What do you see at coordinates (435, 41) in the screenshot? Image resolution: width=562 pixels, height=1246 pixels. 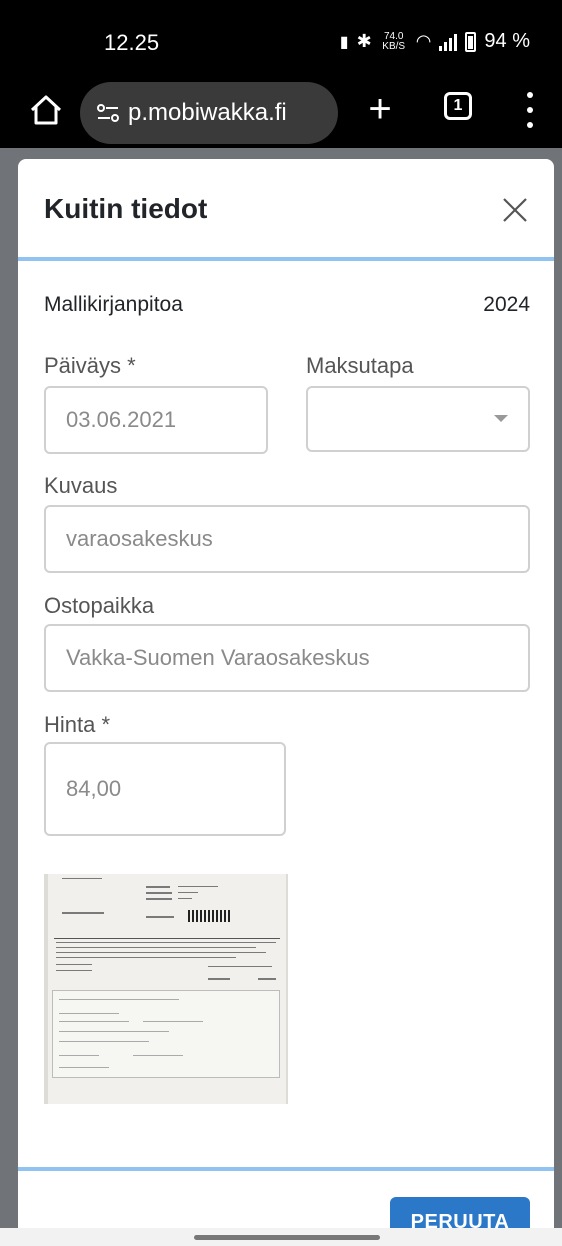 I see `status-icons: ▮ ✱ 74.0 KB/S ◠ 94 %` at bounding box center [435, 41].